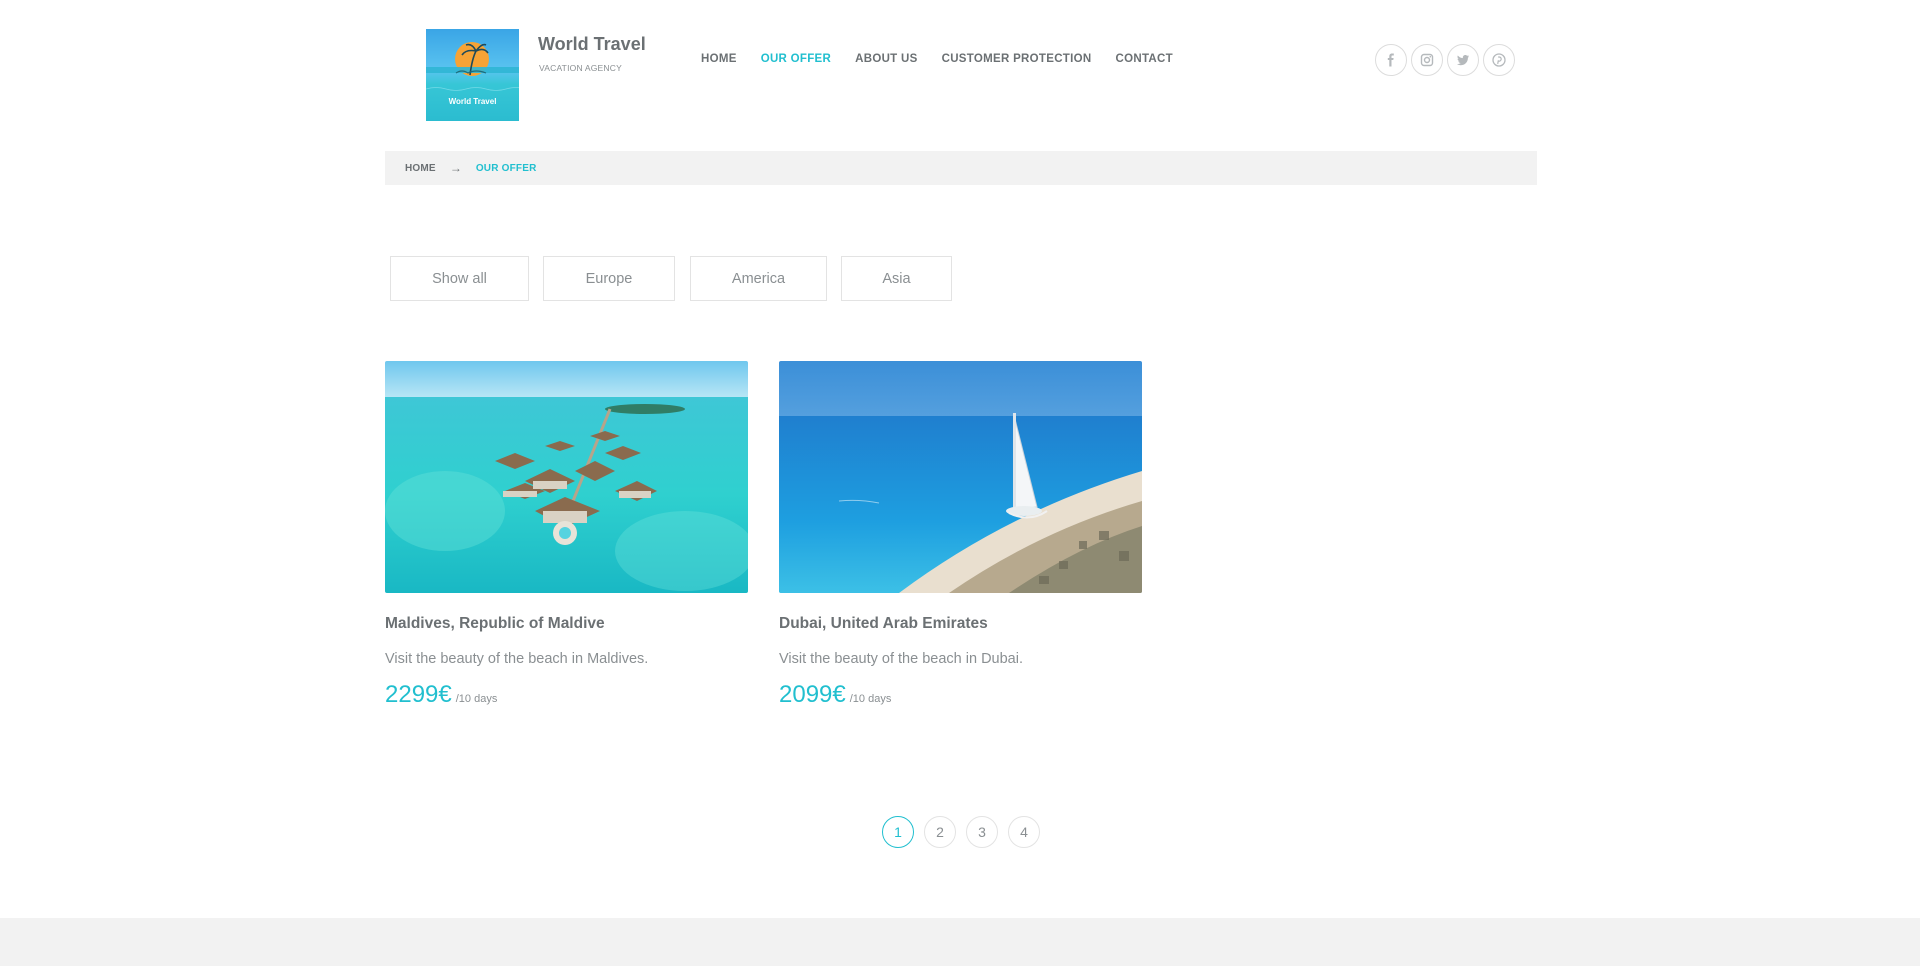  I want to click on offer-price-row: 2099€ /10 days, so click(960, 695).